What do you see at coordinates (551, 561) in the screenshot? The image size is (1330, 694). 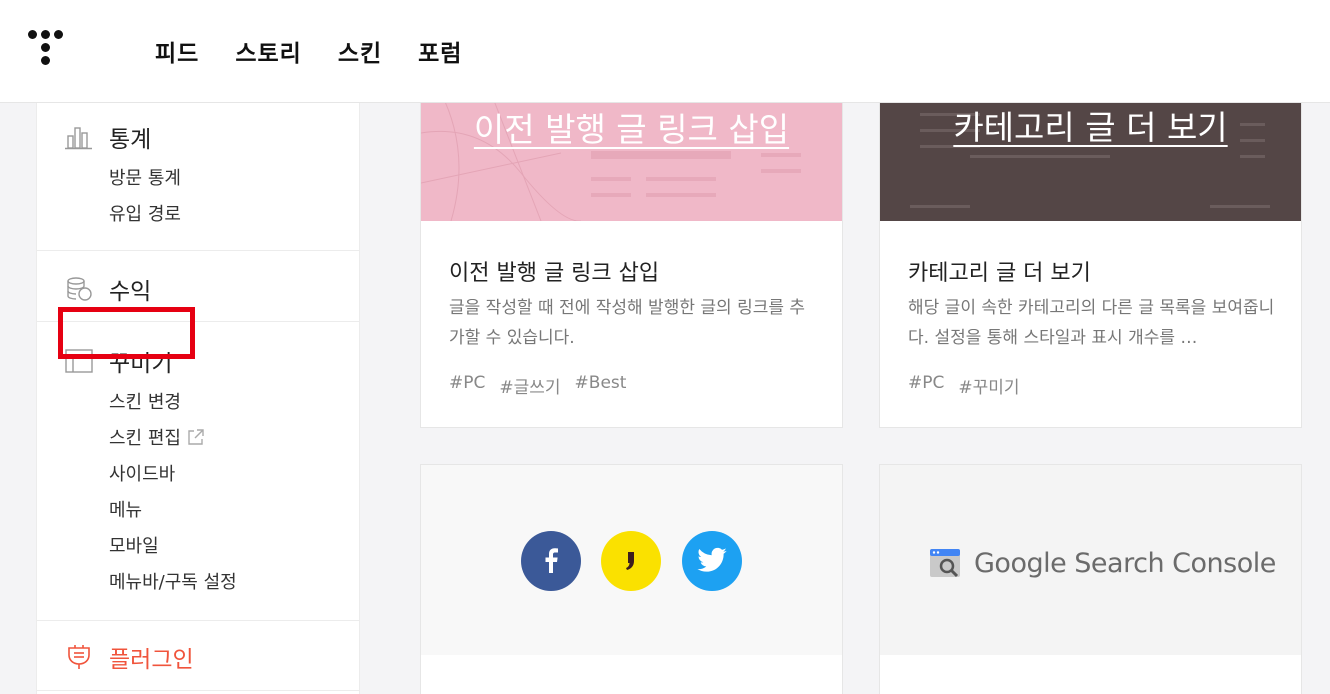 I see `facebook-icon` at bounding box center [551, 561].